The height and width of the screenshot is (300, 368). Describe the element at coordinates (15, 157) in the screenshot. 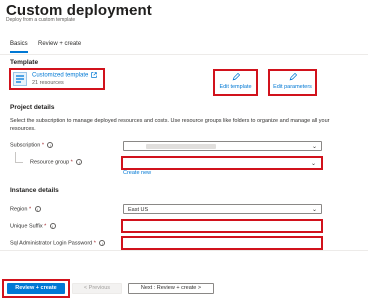

I see `tree-connector-vertical` at that location.